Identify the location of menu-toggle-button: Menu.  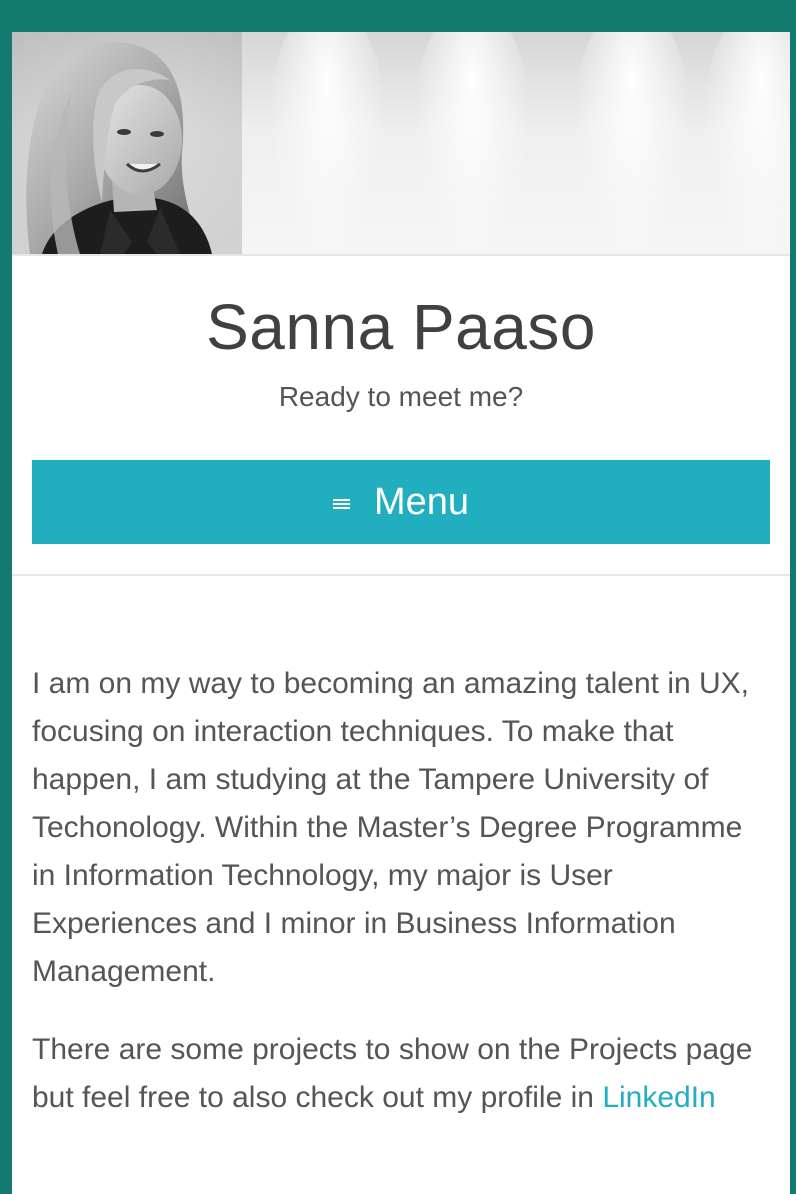
(401, 502).